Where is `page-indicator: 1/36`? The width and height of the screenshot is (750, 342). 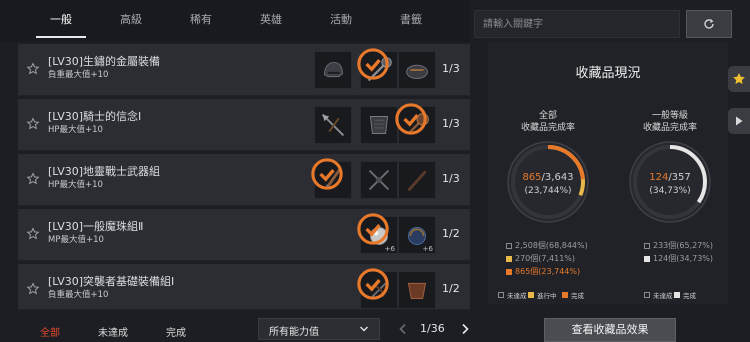
page-indicator: 1/36 is located at coordinates (432, 328).